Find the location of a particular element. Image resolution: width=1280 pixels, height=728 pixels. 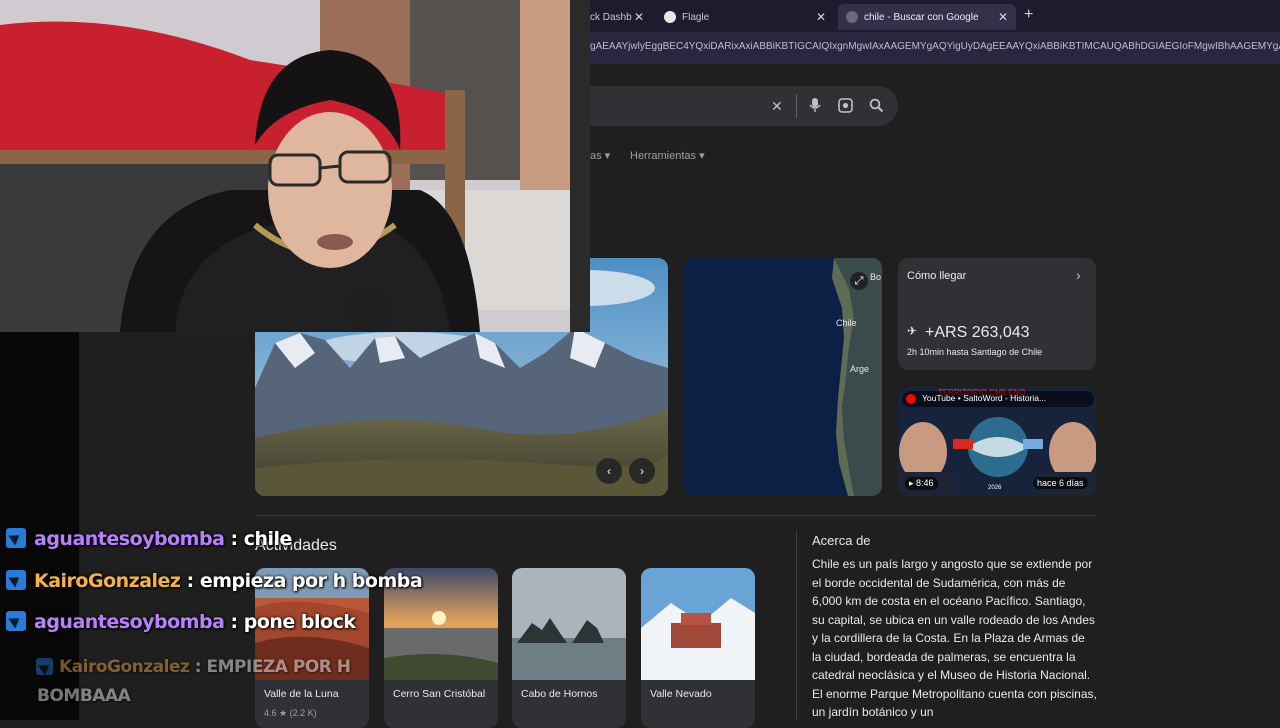

place-card-valle-nevado: Valle Nevado is located at coordinates (698, 648).